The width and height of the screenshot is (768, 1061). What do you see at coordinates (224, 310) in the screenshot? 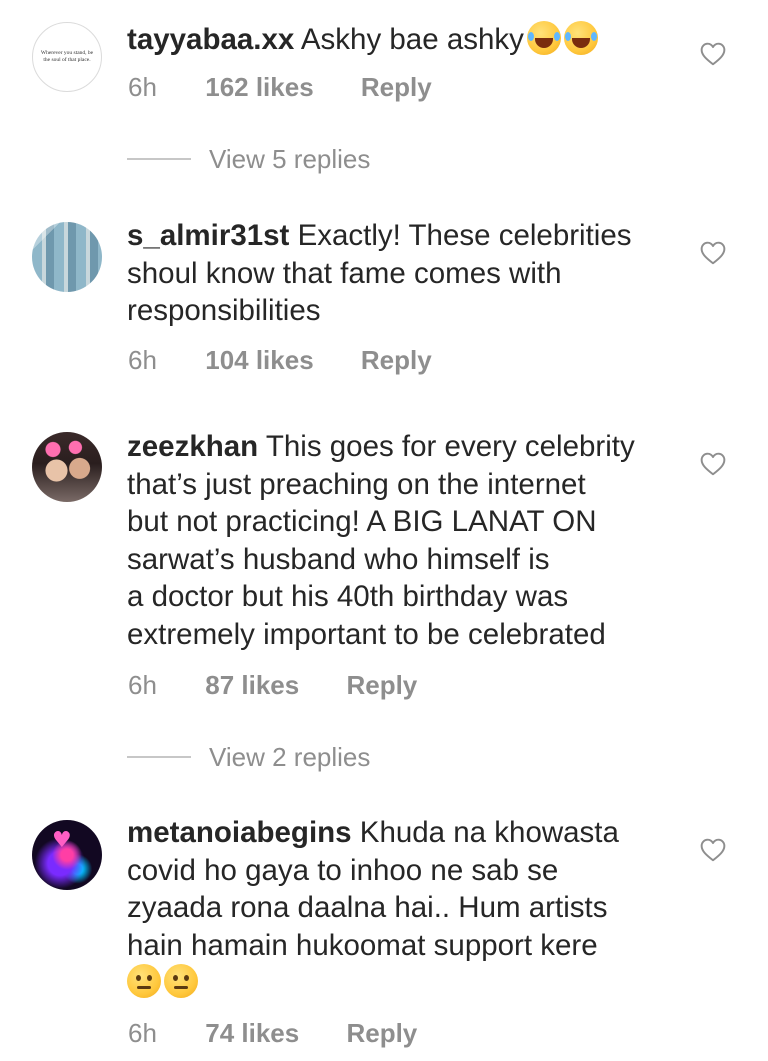
I see `comment-line: responsibilities` at bounding box center [224, 310].